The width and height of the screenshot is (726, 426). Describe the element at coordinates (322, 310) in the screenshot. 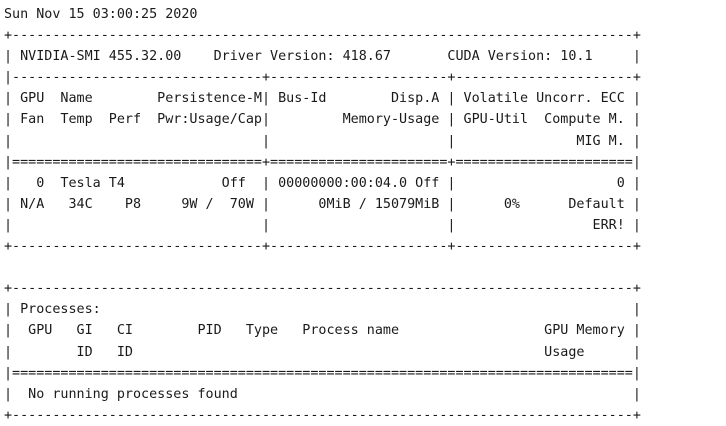

I see `processes-title-row: | Processes: |` at that location.